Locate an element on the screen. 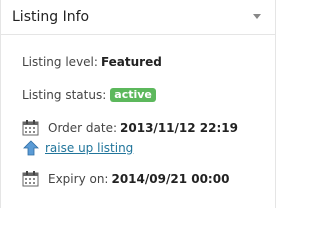 Image resolution: width=320 pixels, height=240 pixels. order-date-row: Order date: 2013/11/12 22:19 is located at coordinates (130, 128).